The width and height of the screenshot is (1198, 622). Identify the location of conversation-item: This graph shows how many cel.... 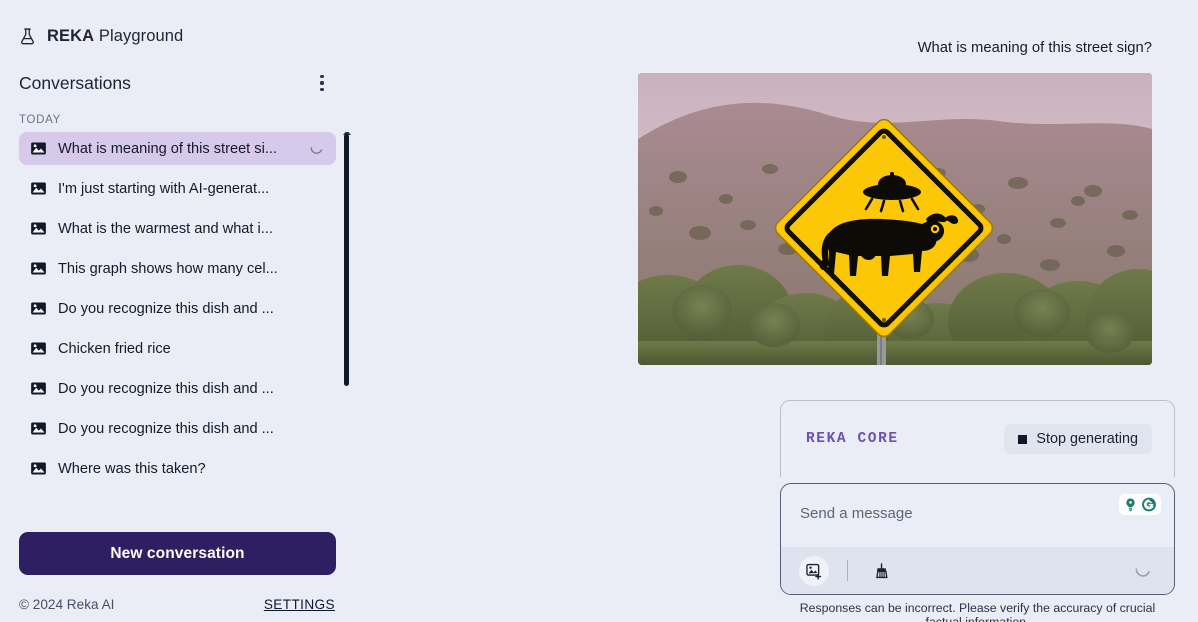
(177, 268).